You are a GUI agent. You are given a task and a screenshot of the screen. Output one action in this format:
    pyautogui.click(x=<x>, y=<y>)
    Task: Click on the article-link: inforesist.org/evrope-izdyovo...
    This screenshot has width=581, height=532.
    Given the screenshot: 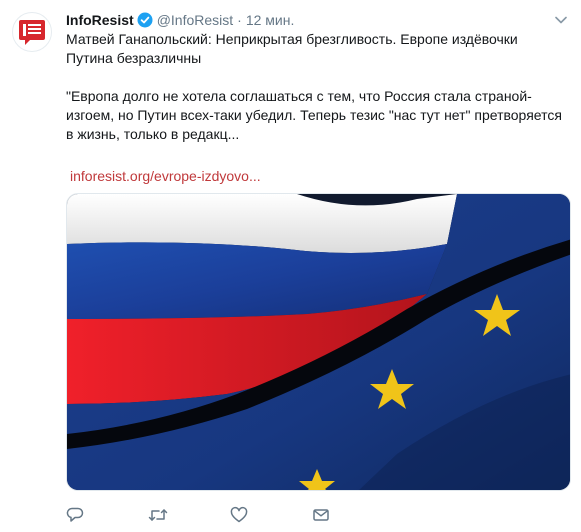 What is the action you would take?
    pyautogui.click(x=165, y=176)
    